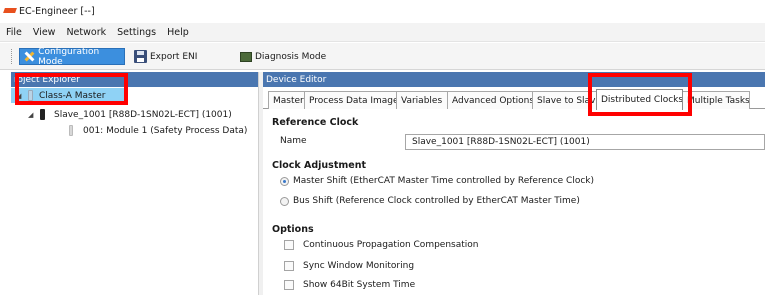 The height and width of the screenshot is (295, 765). I want to click on diagnosis-mode-label: Diagnosis Mode, so click(291, 56).